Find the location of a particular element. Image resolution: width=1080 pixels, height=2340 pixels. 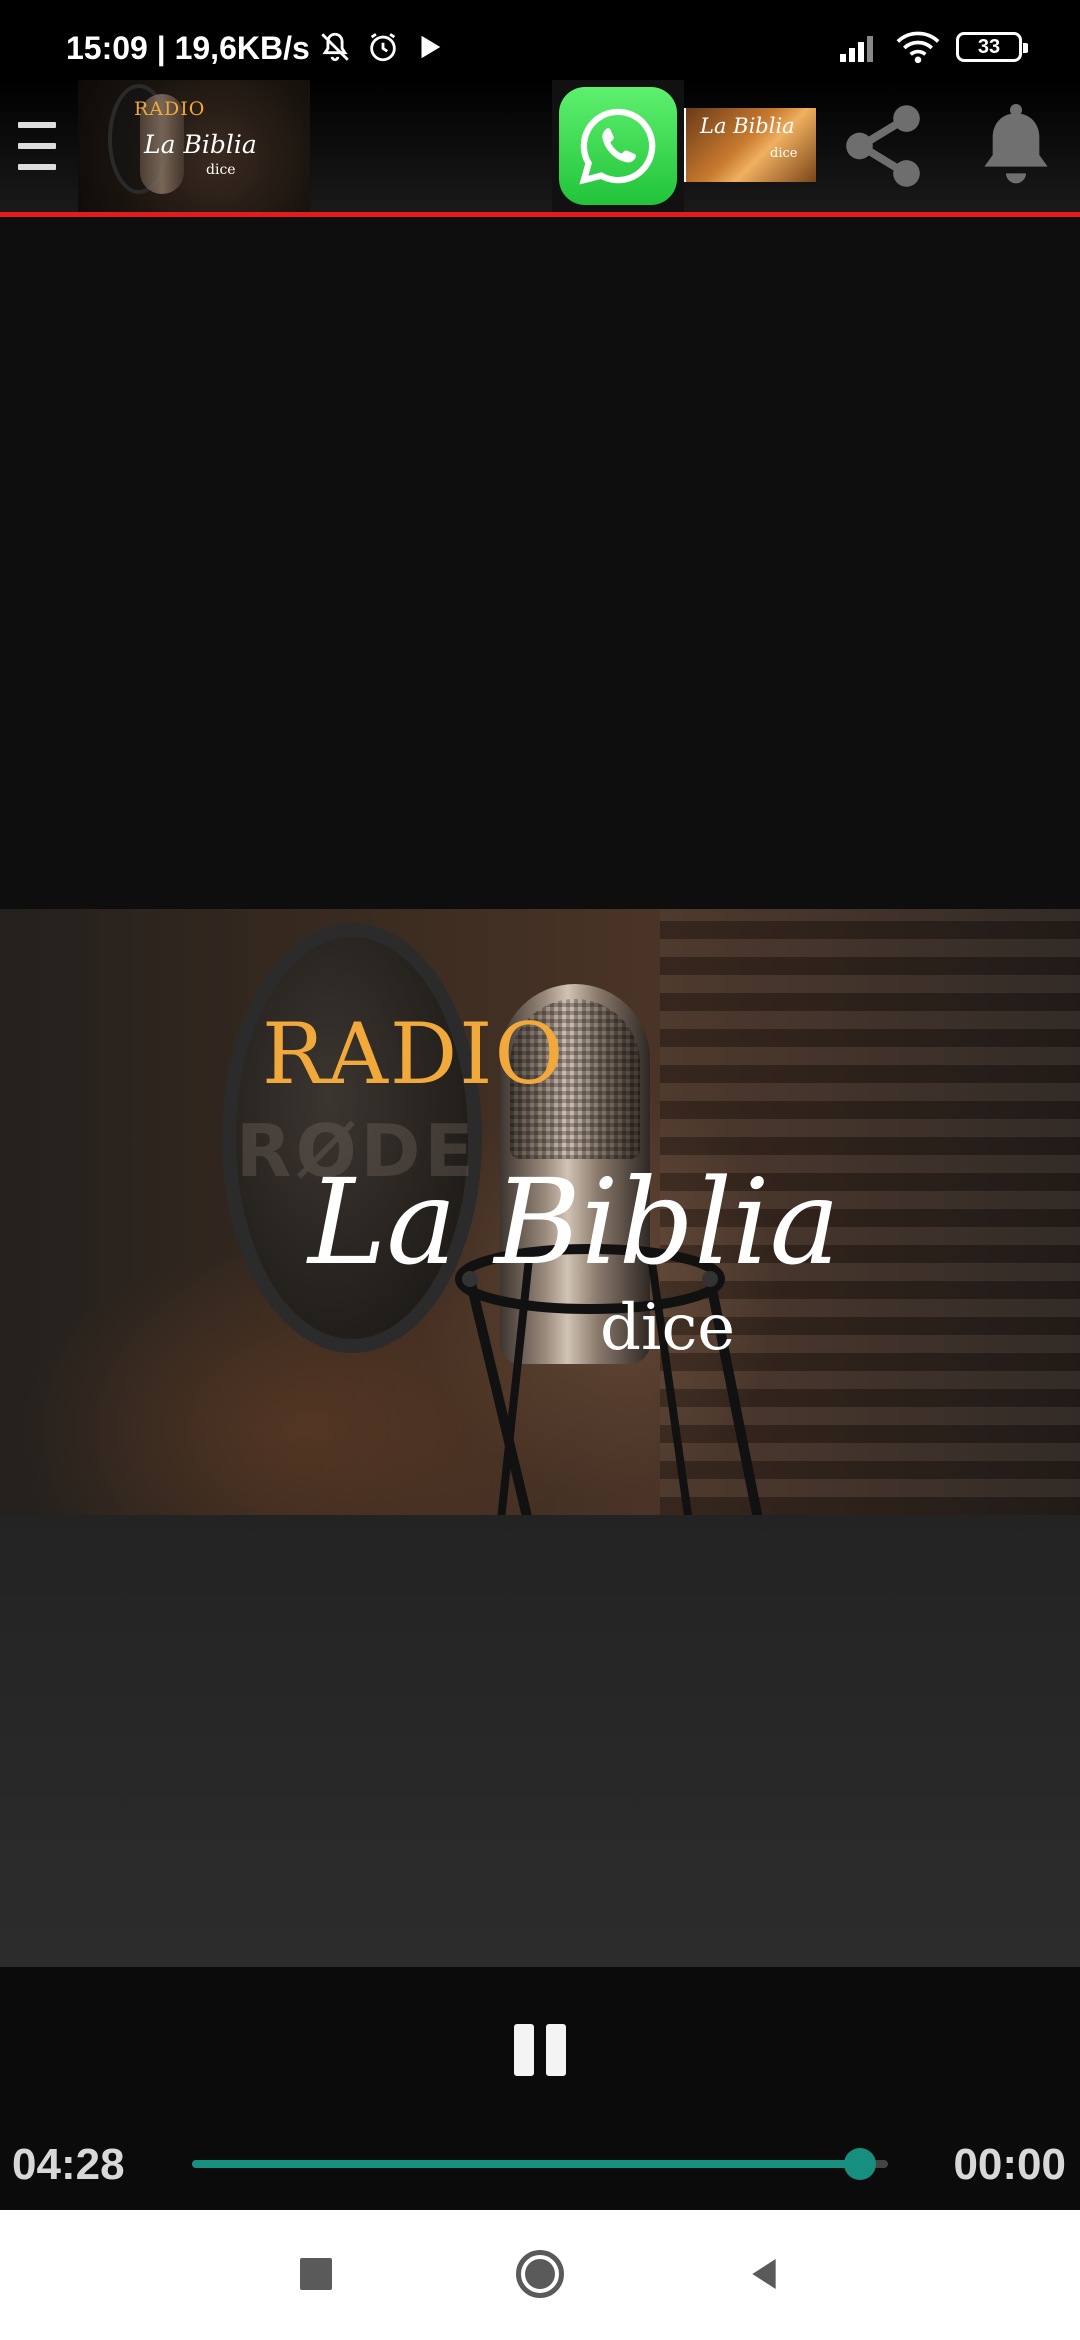

back-button is located at coordinates (764, 2276).